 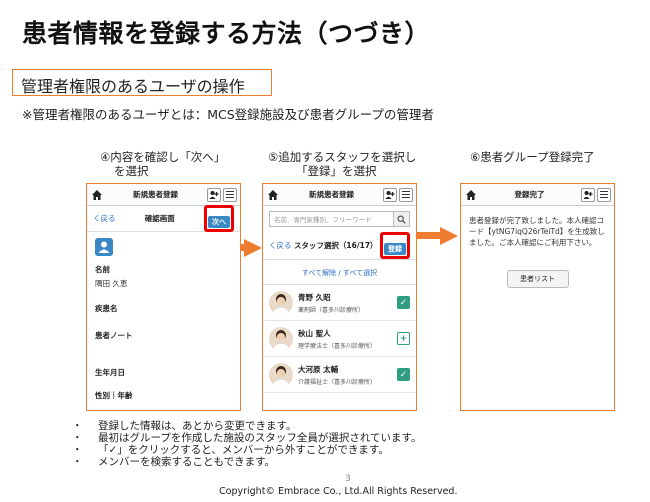 I want to click on note-item: 登録した情報は、あとから変更できます。, so click(x=247, y=426).